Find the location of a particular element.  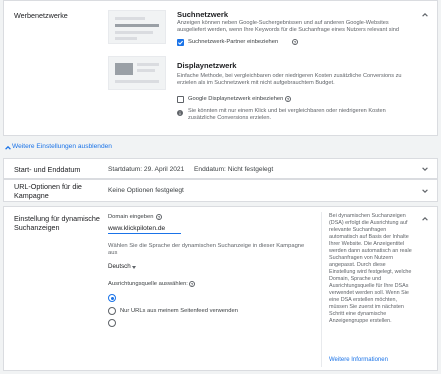

displaynetzwerk-title: Displaynetzwerk is located at coordinates (207, 65).